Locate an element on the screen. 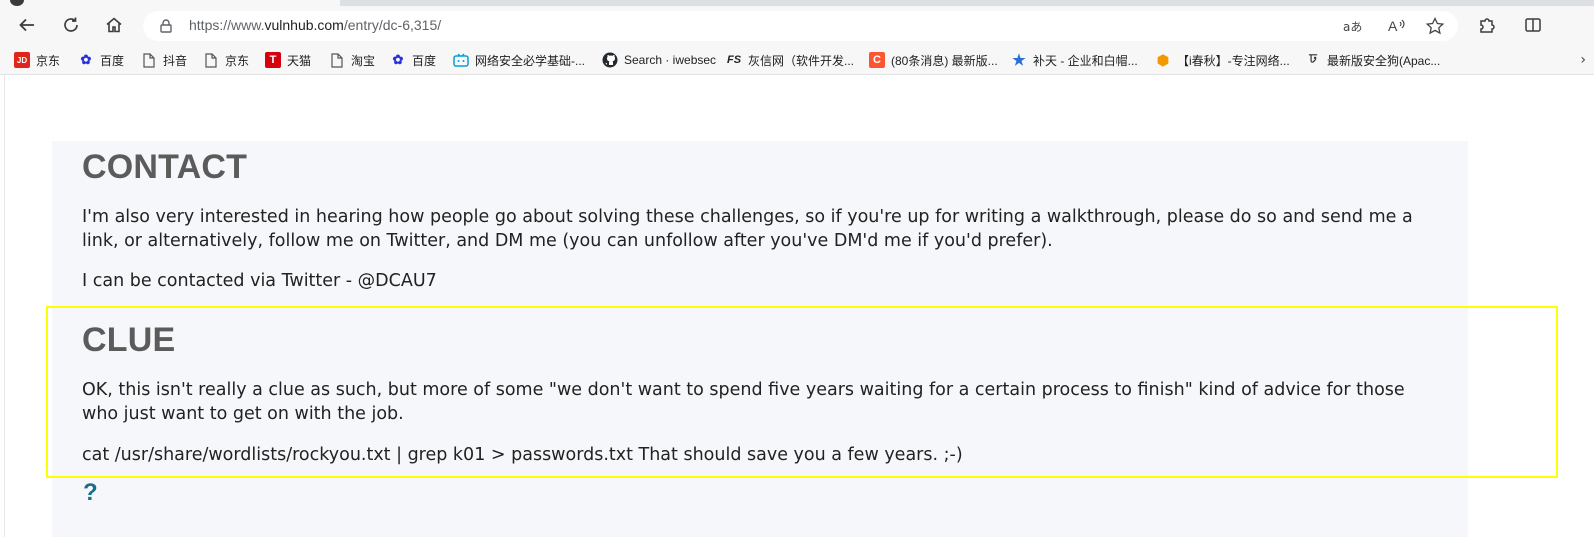 This screenshot has width=1594, height=537. reload-button is located at coordinates (71, 25).